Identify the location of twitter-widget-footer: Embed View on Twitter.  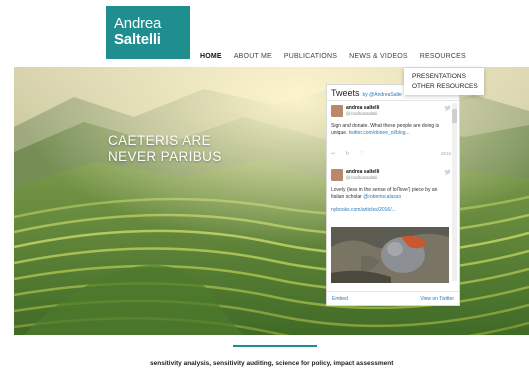
(393, 298).